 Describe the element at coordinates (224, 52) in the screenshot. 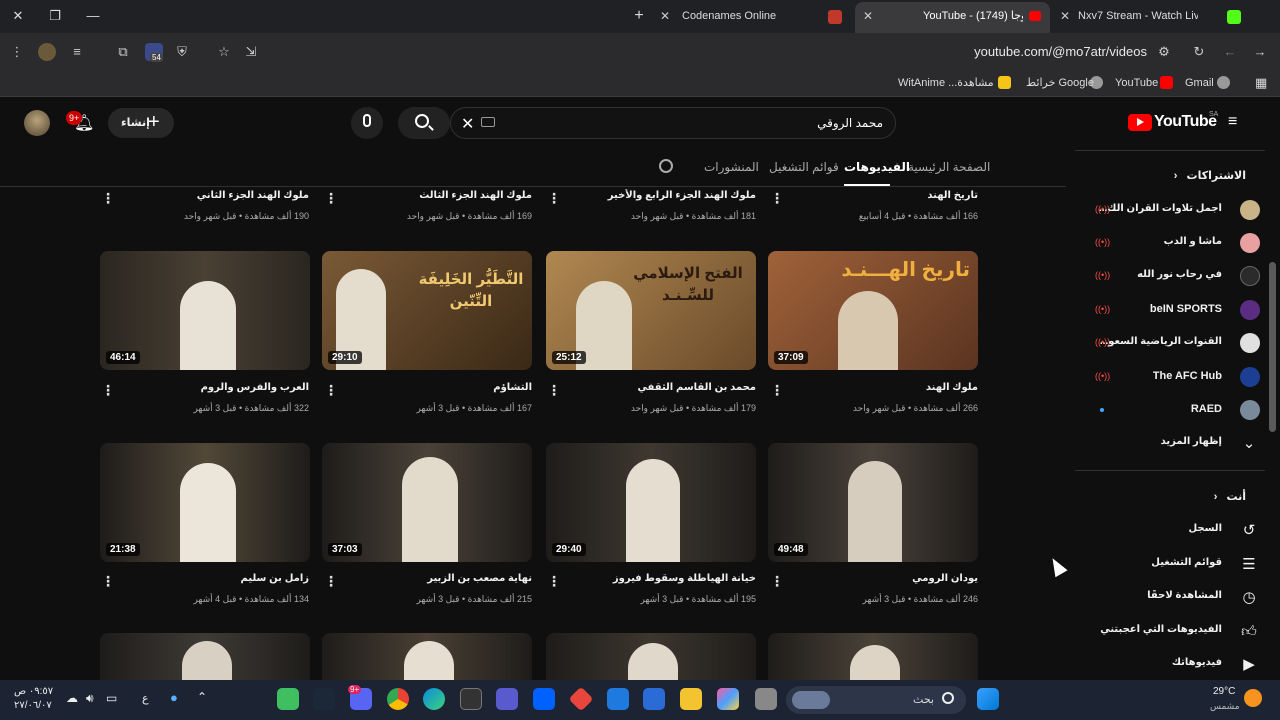

I see `star-bookmark-icon: ☆` at that location.